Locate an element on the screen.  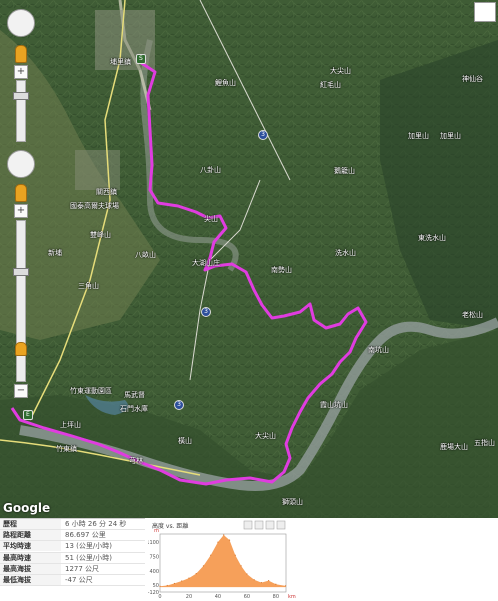
place-label: 埔里鎮 is located at coordinates (120, 62).